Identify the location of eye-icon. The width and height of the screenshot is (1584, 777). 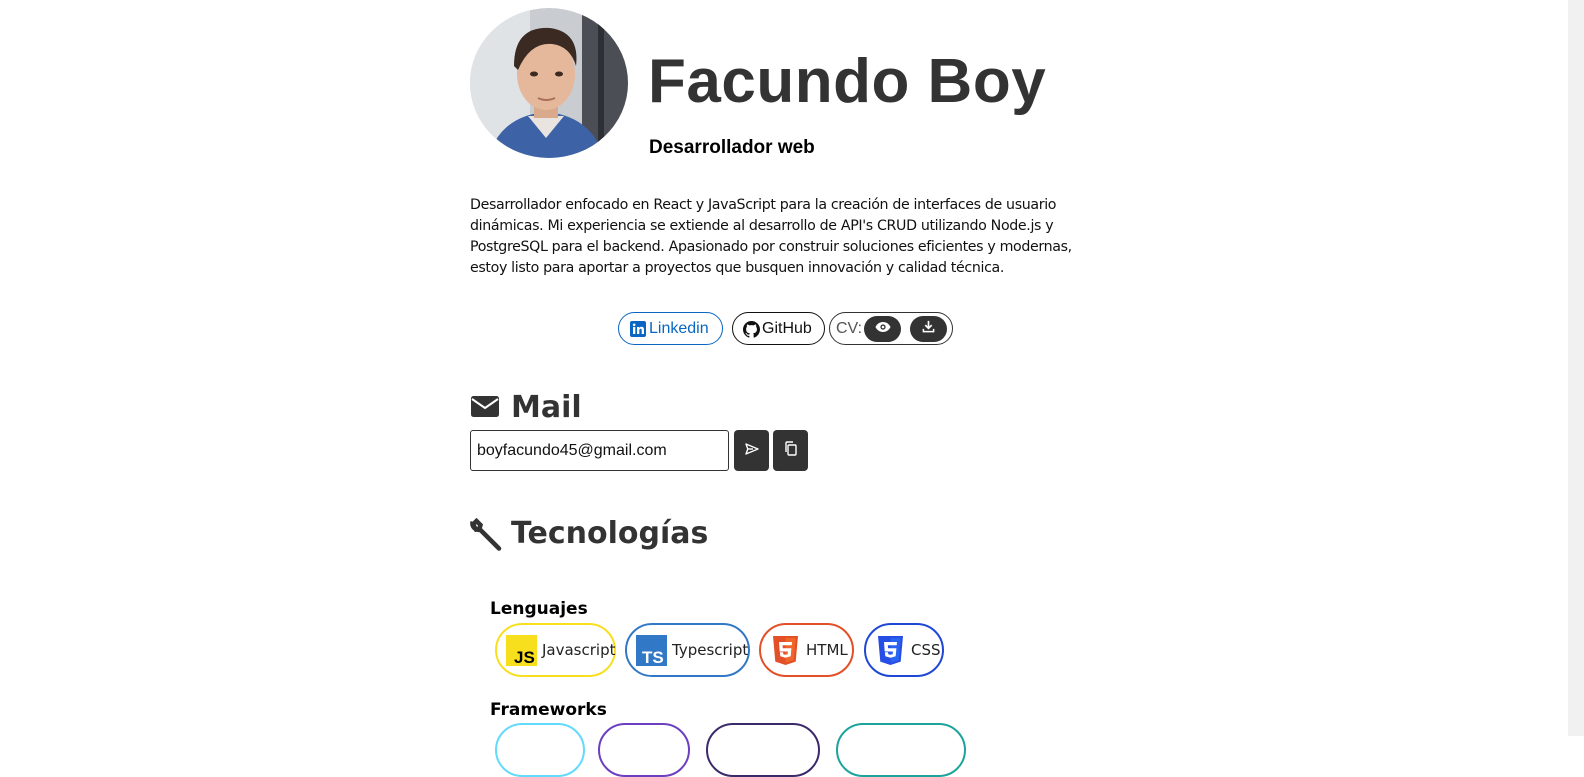
(883, 329).